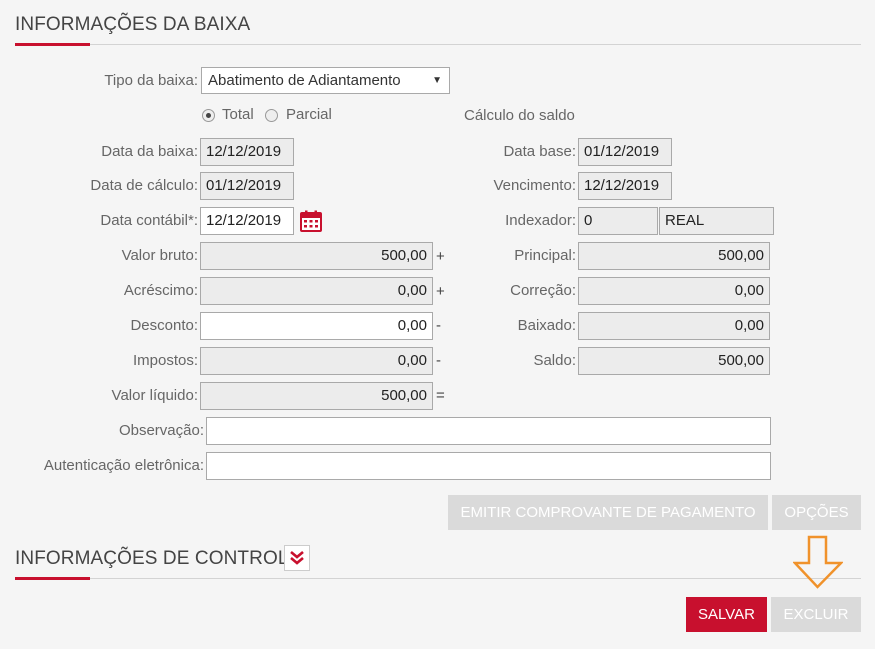  Describe the element at coordinates (545, 255) in the screenshot. I see `principal-label: Principal:` at that location.